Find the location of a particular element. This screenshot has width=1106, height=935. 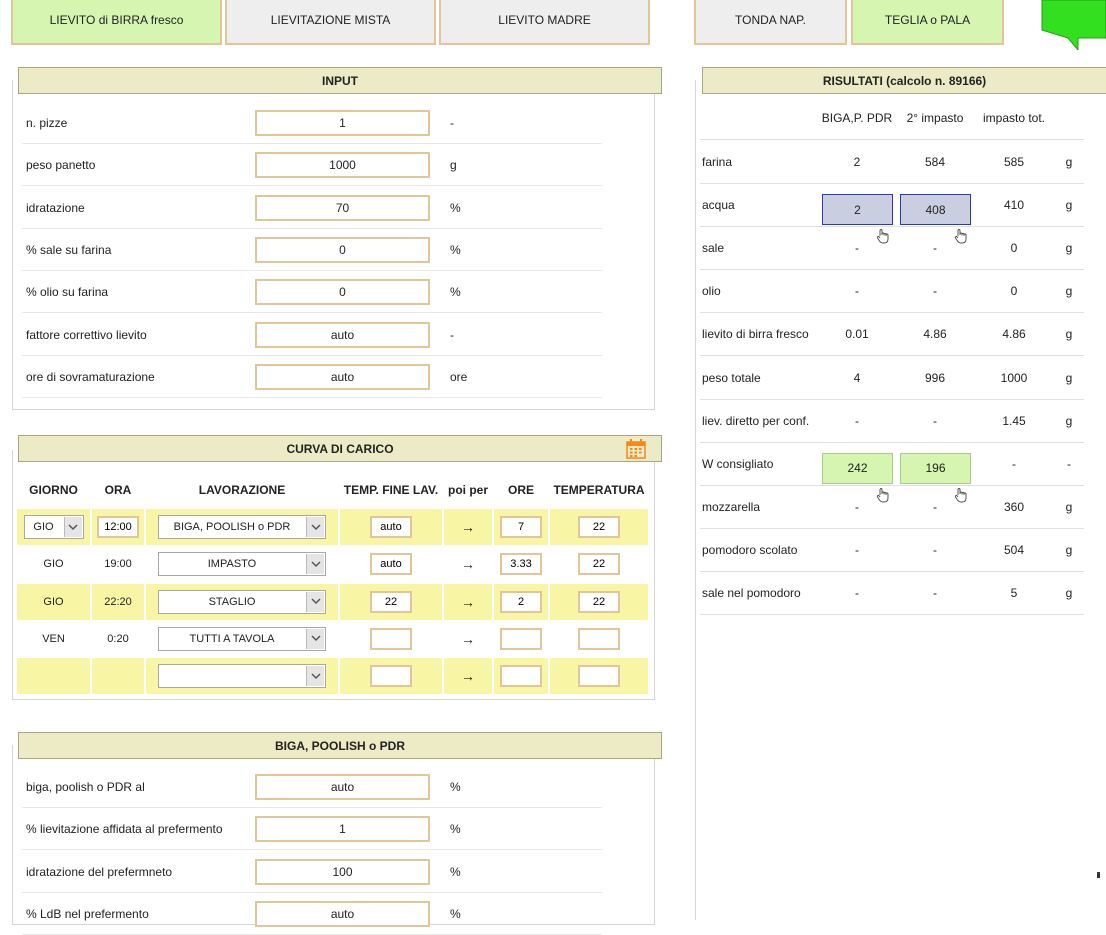

cell-ora is located at coordinates (118, 527).